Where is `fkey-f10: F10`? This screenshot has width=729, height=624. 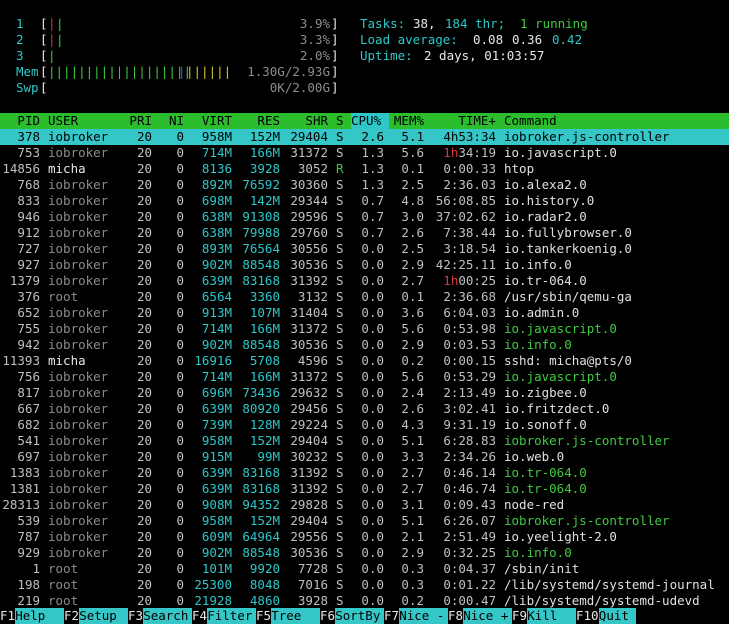 fkey-f10: F10 is located at coordinates (587, 616).